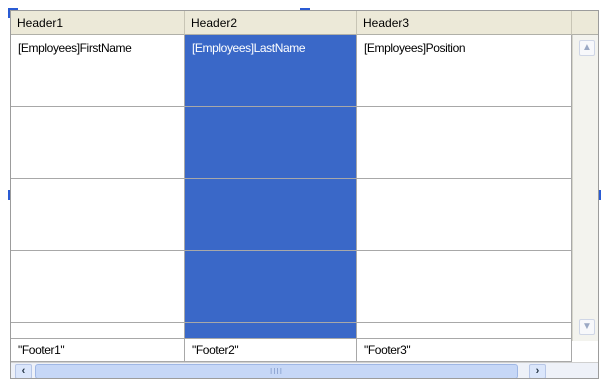  What do you see at coordinates (585, 23) in the screenshot?
I see `header-filler` at bounding box center [585, 23].